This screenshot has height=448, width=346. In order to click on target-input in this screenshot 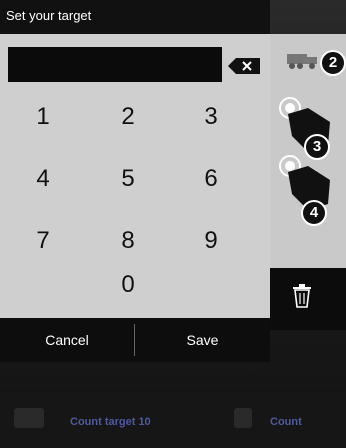, I will do `click(115, 64)`.